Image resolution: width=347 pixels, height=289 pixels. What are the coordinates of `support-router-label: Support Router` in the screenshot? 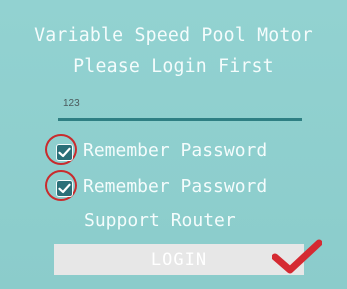 It's located at (160, 220).